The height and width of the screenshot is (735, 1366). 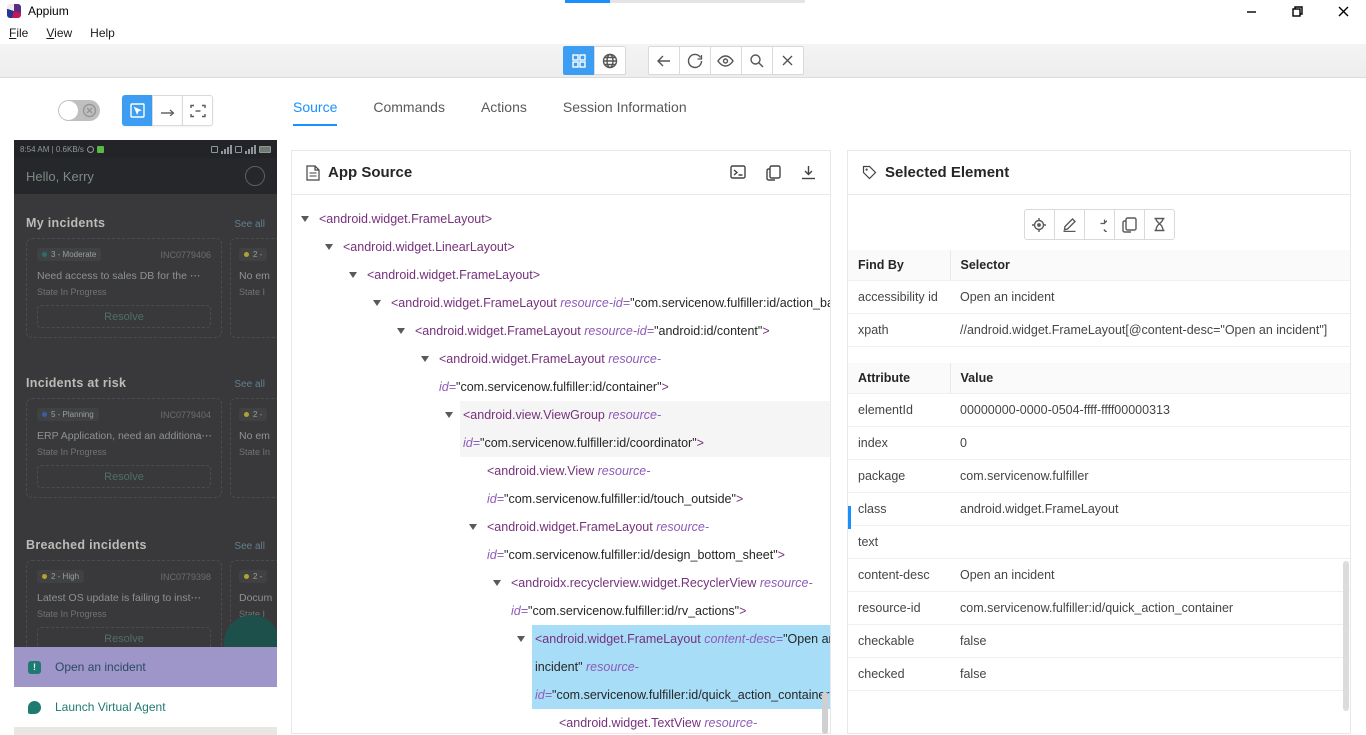 What do you see at coordinates (315, 112) in the screenshot?
I see `tab-source: Source` at bounding box center [315, 112].